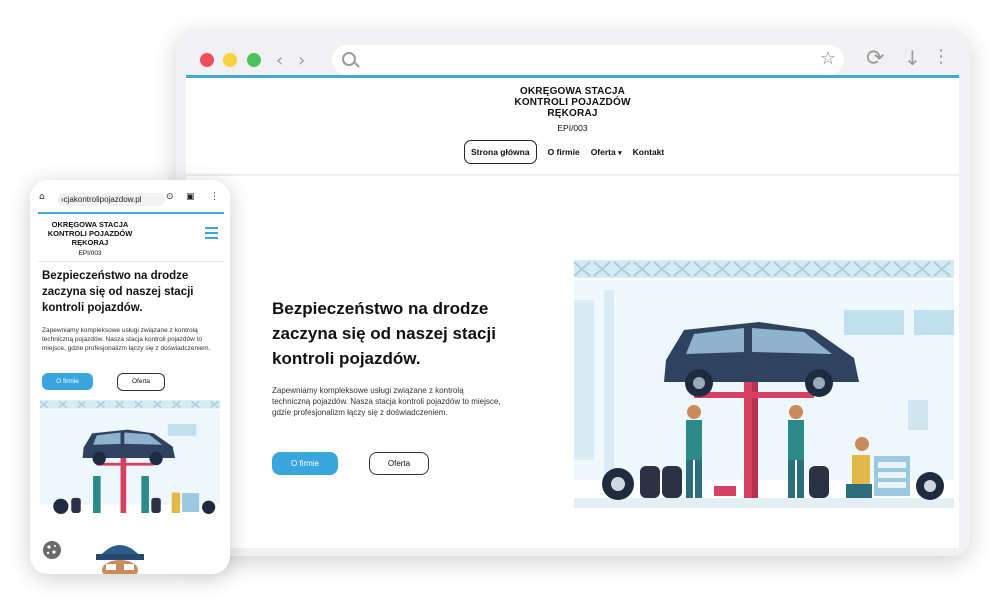 The image size is (1000, 609). I want to click on star-icon: ☆, so click(828, 58).